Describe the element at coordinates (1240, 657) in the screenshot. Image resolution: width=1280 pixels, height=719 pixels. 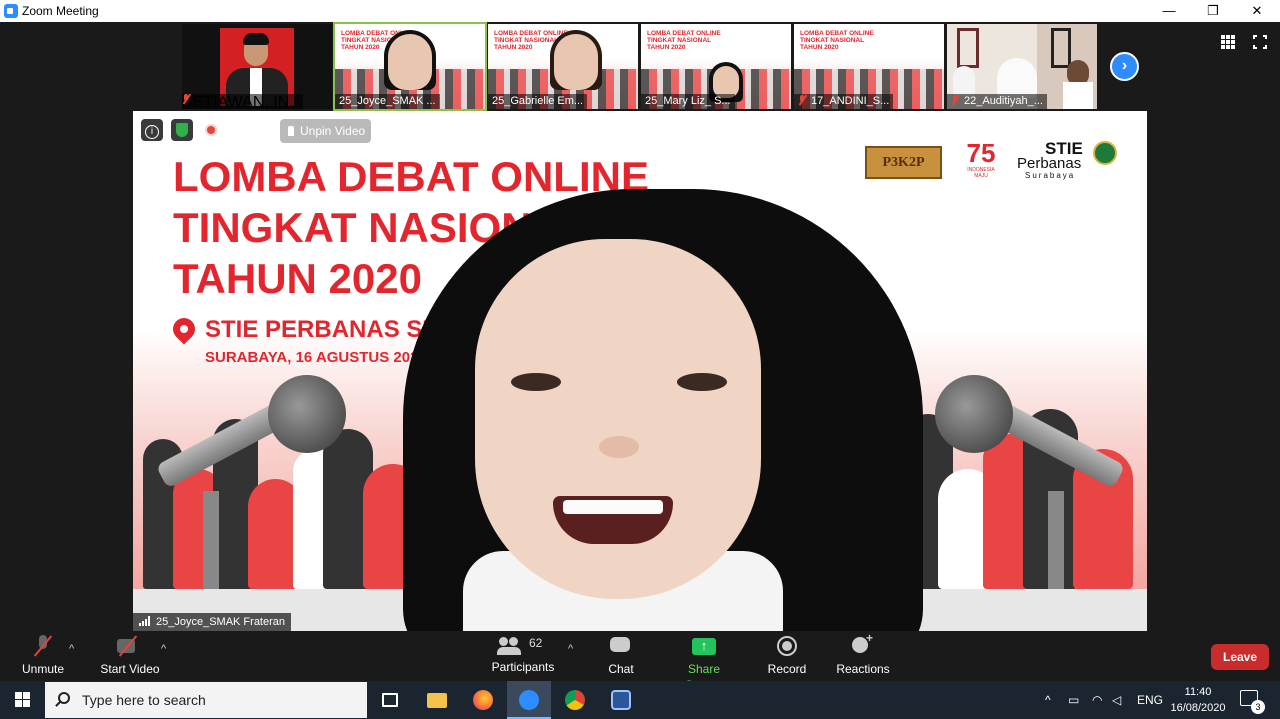
I see `leave-button: Leave` at that location.